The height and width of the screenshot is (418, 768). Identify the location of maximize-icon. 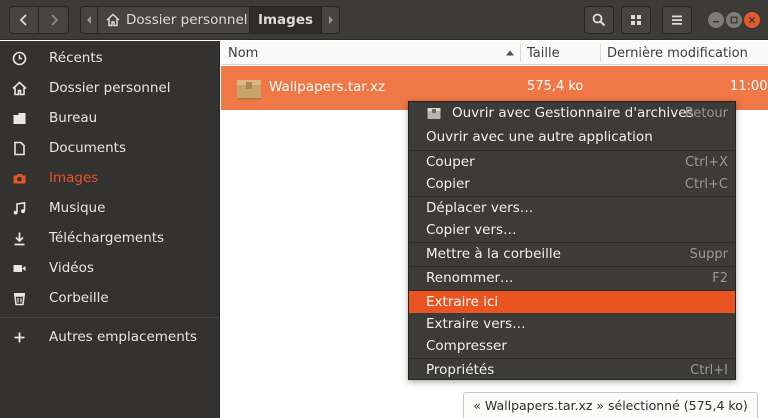
(734, 20).